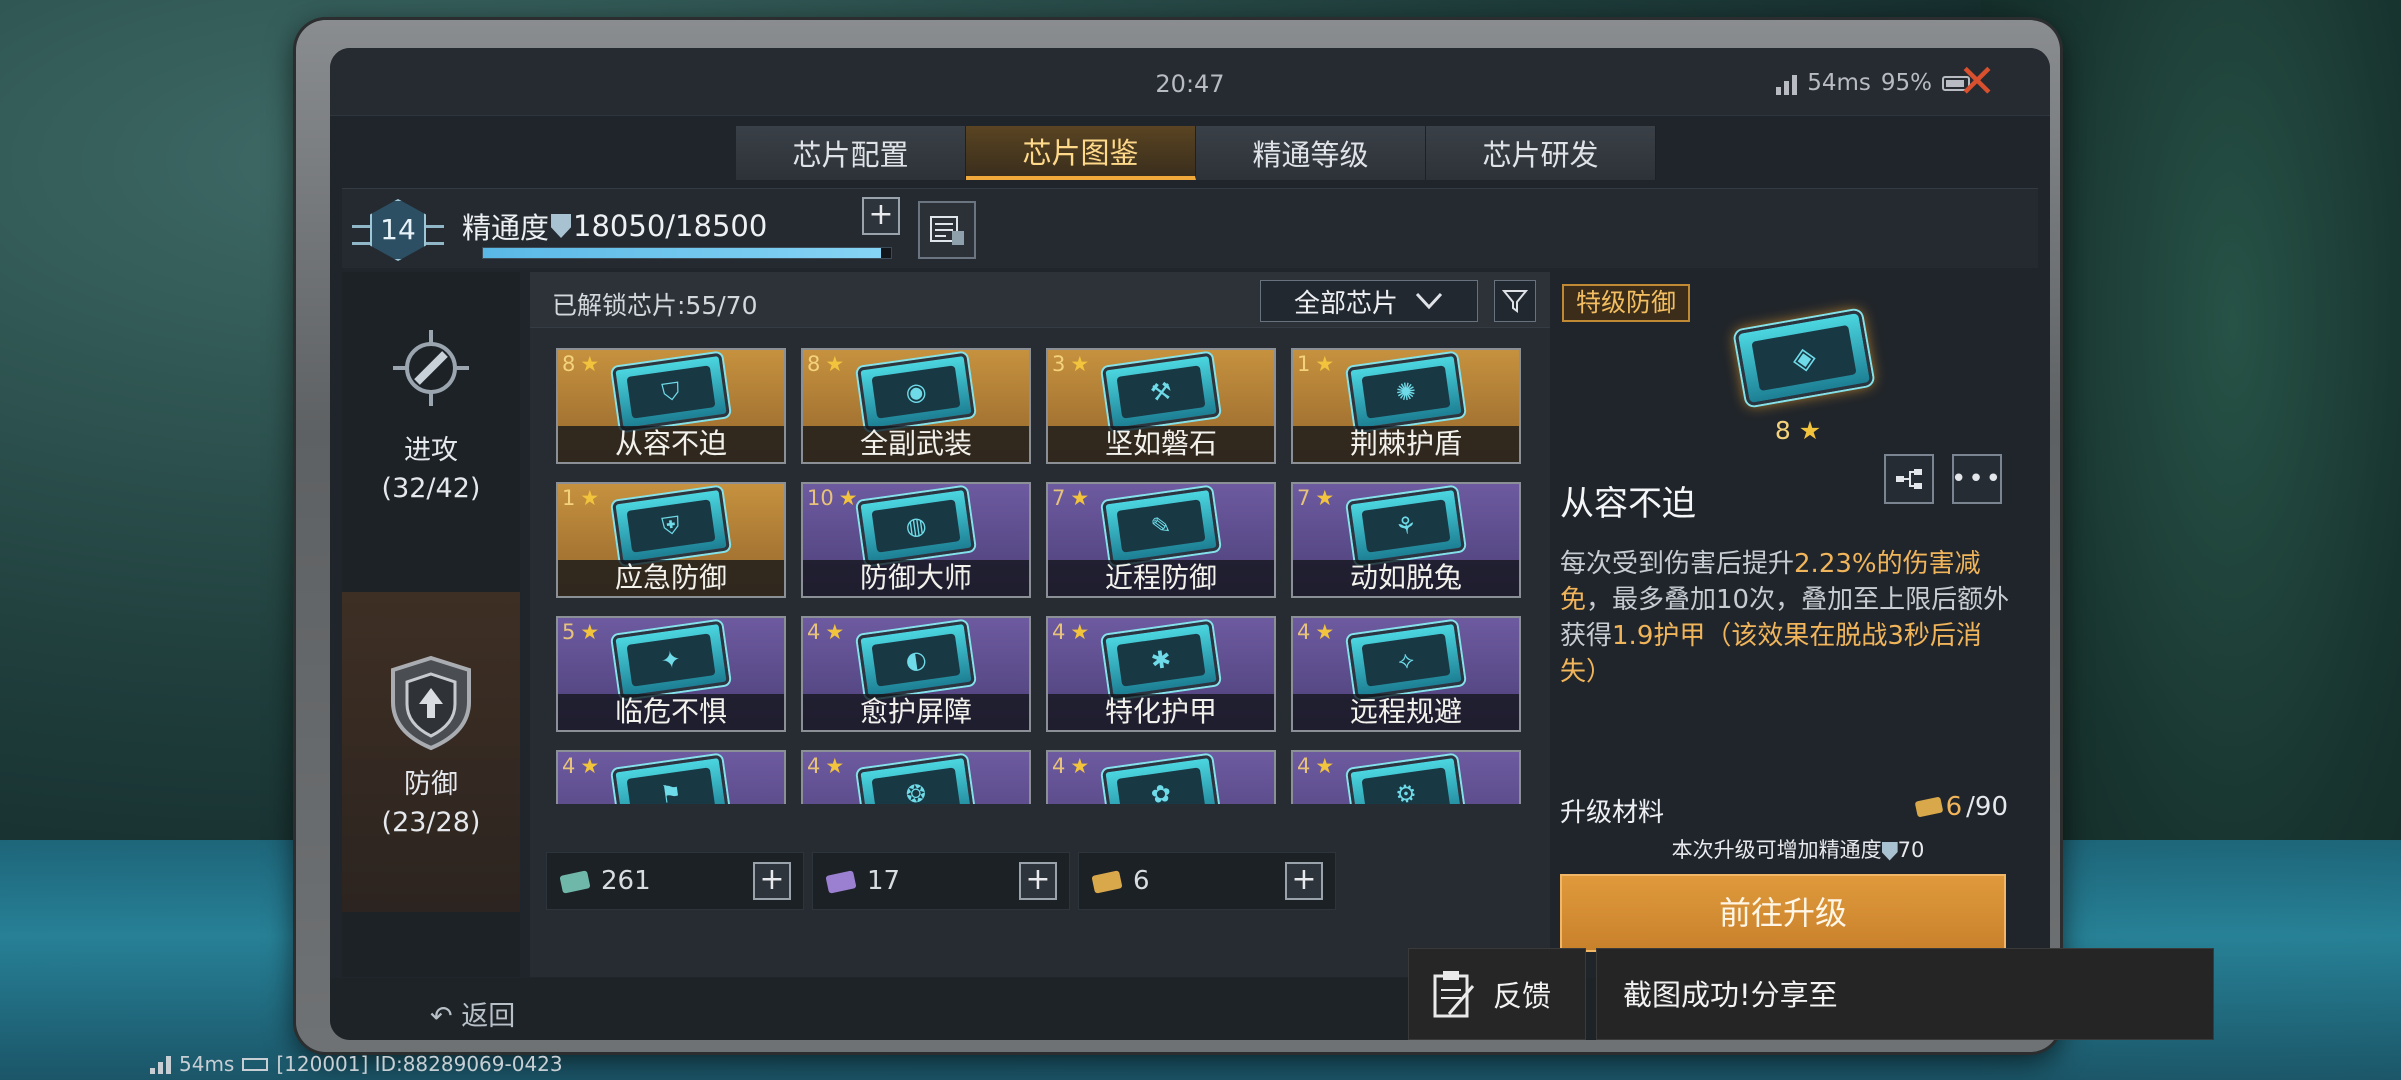 The width and height of the screenshot is (2401, 1080). Describe the element at coordinates (1406, 674) in the screenshot. I see `chip-card: 4 ★ ⟡ 远程规避` at that location.